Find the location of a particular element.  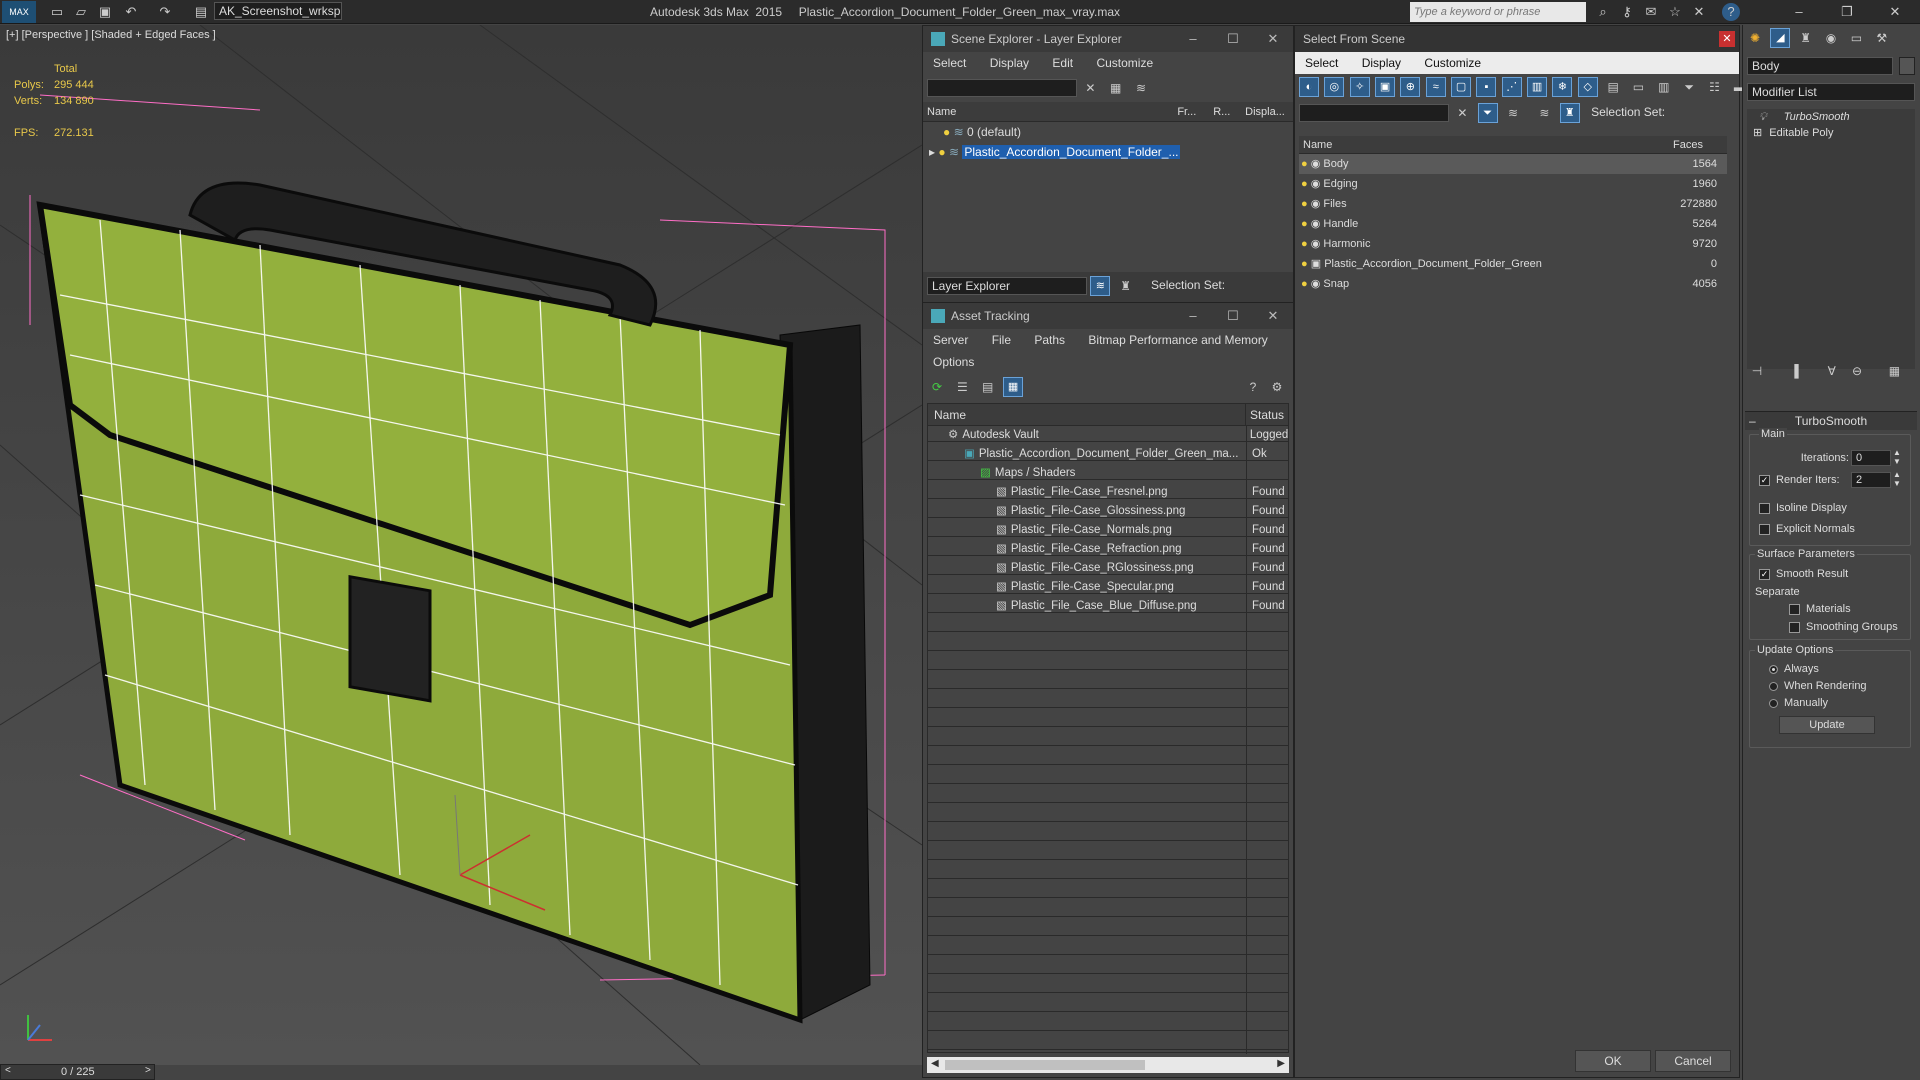

new-file-icon: ▭ is located at coordinates (57, 12).